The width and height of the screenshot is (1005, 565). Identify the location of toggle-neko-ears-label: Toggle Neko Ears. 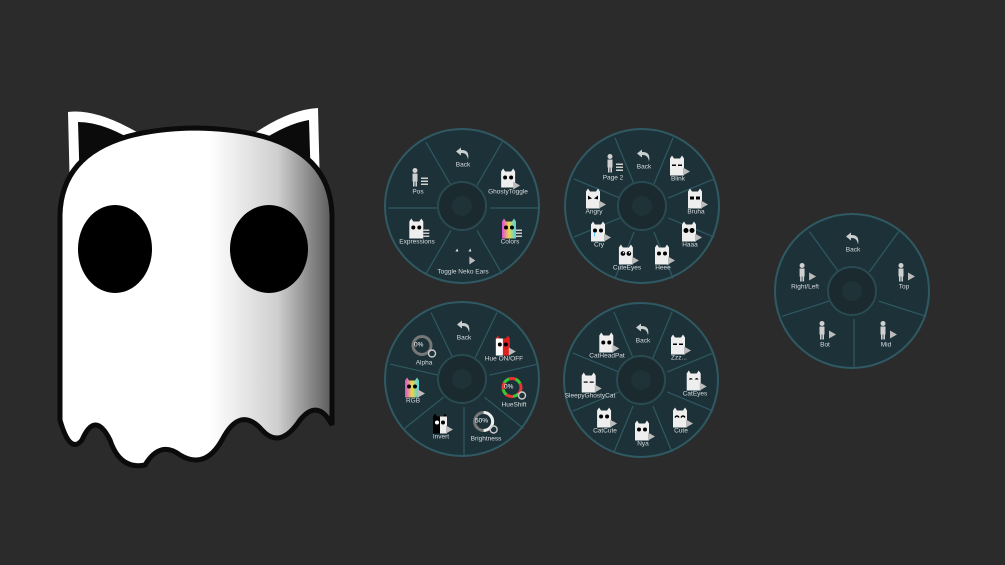
(463, 272).